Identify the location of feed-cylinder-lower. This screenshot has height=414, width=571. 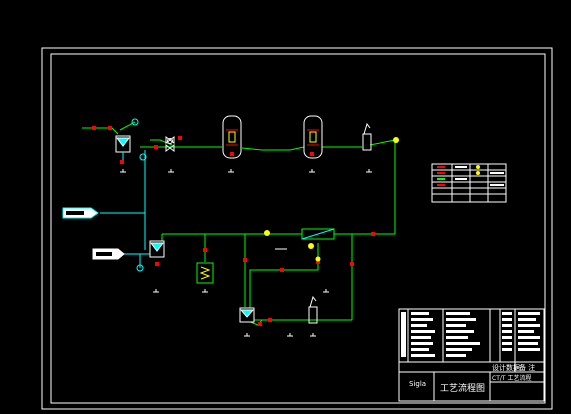
(108, 254).